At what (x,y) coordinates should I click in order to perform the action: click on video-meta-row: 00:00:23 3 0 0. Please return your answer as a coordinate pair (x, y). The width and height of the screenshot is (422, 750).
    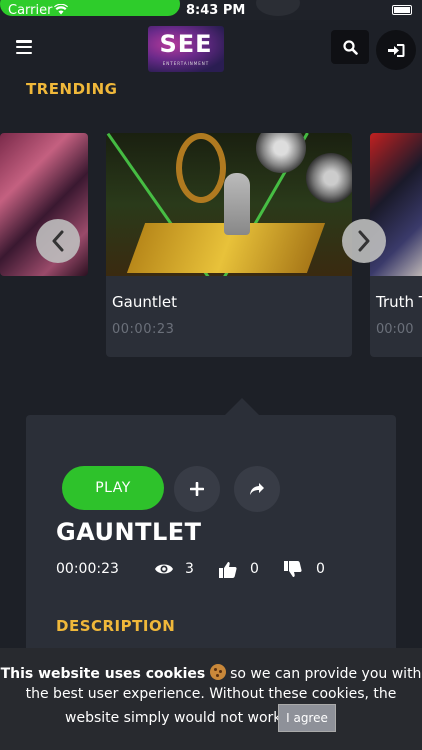
    Looking at the image, I should click on (221, 570).